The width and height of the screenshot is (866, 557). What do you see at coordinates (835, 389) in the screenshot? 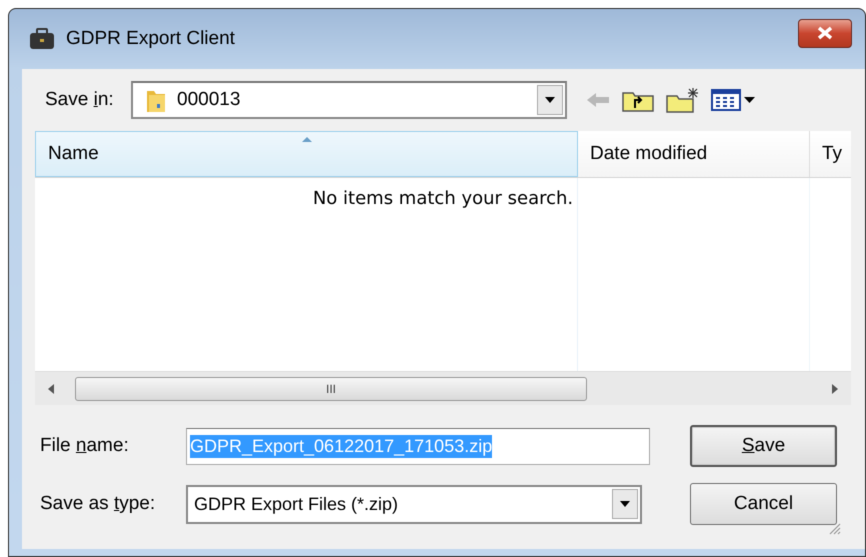
I see `scroll-right-icon` at bounding box center [835, 389].